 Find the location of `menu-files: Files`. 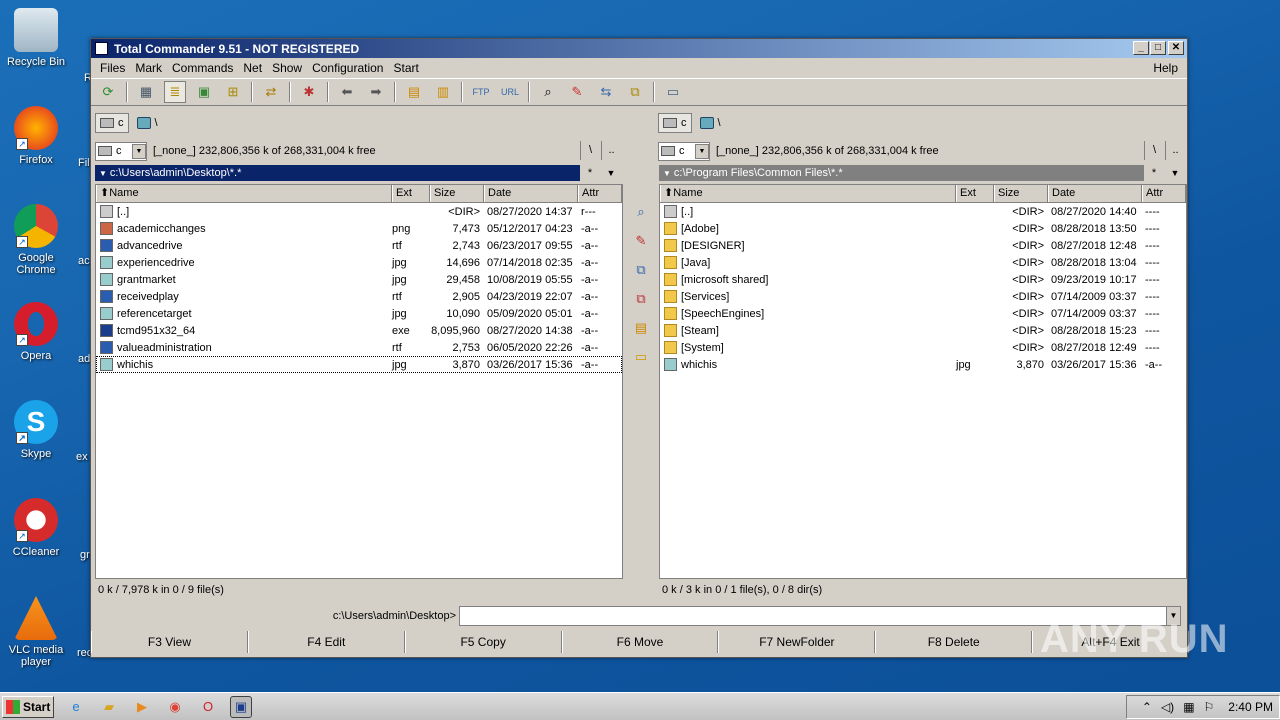

menu-files: Files is located at coordinates (112, 68).